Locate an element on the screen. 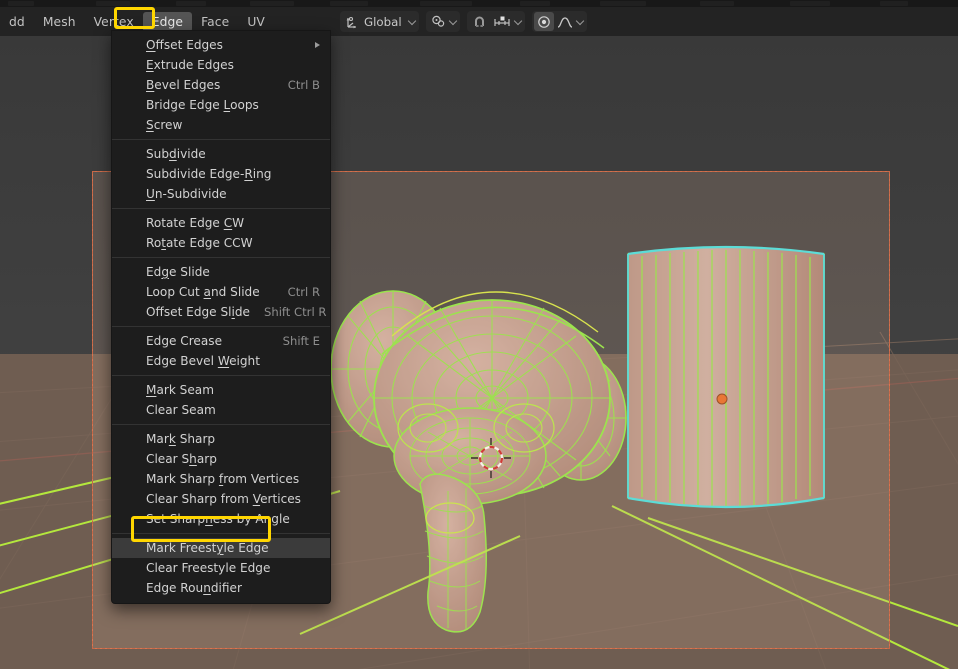  menu-item-mark-freestyle-edge: Mark Freestyle Edge is located at coordinates (221, 548).